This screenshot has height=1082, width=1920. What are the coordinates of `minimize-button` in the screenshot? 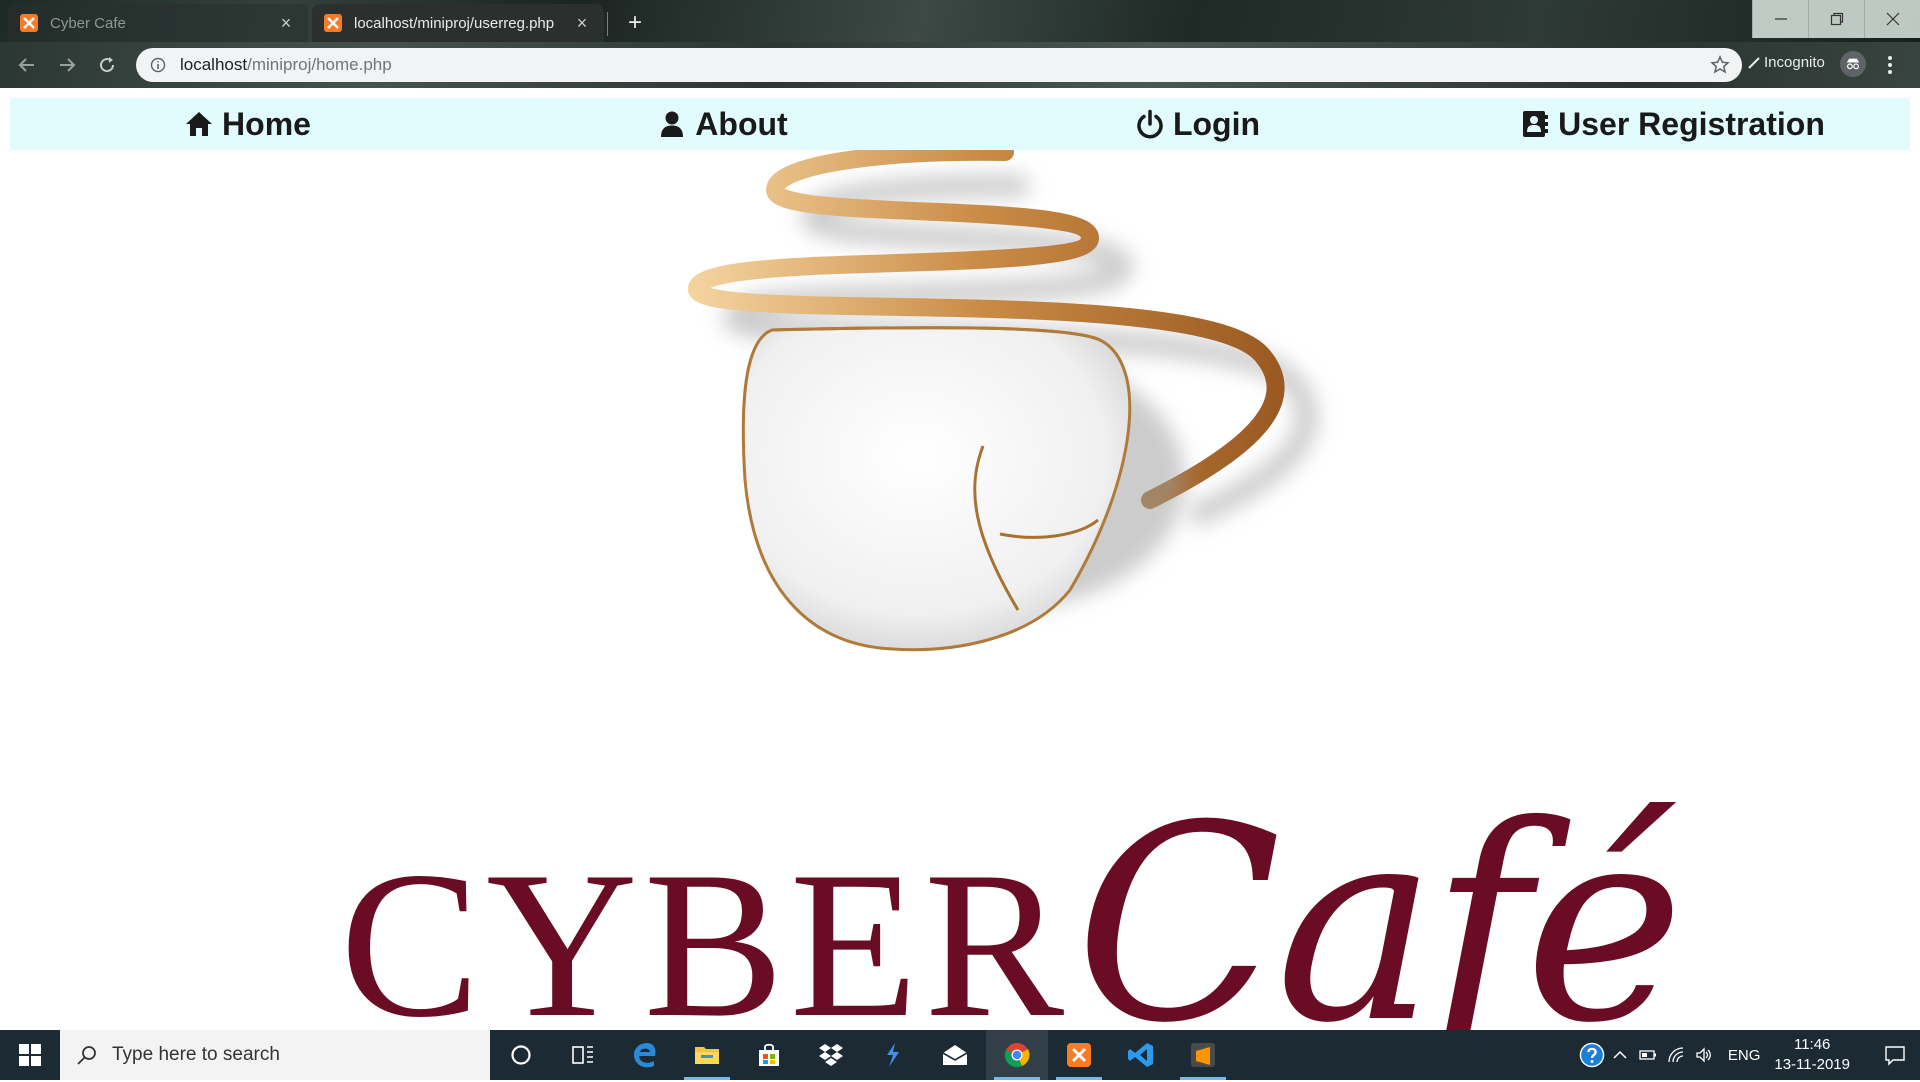 It's located at (1780, 19).